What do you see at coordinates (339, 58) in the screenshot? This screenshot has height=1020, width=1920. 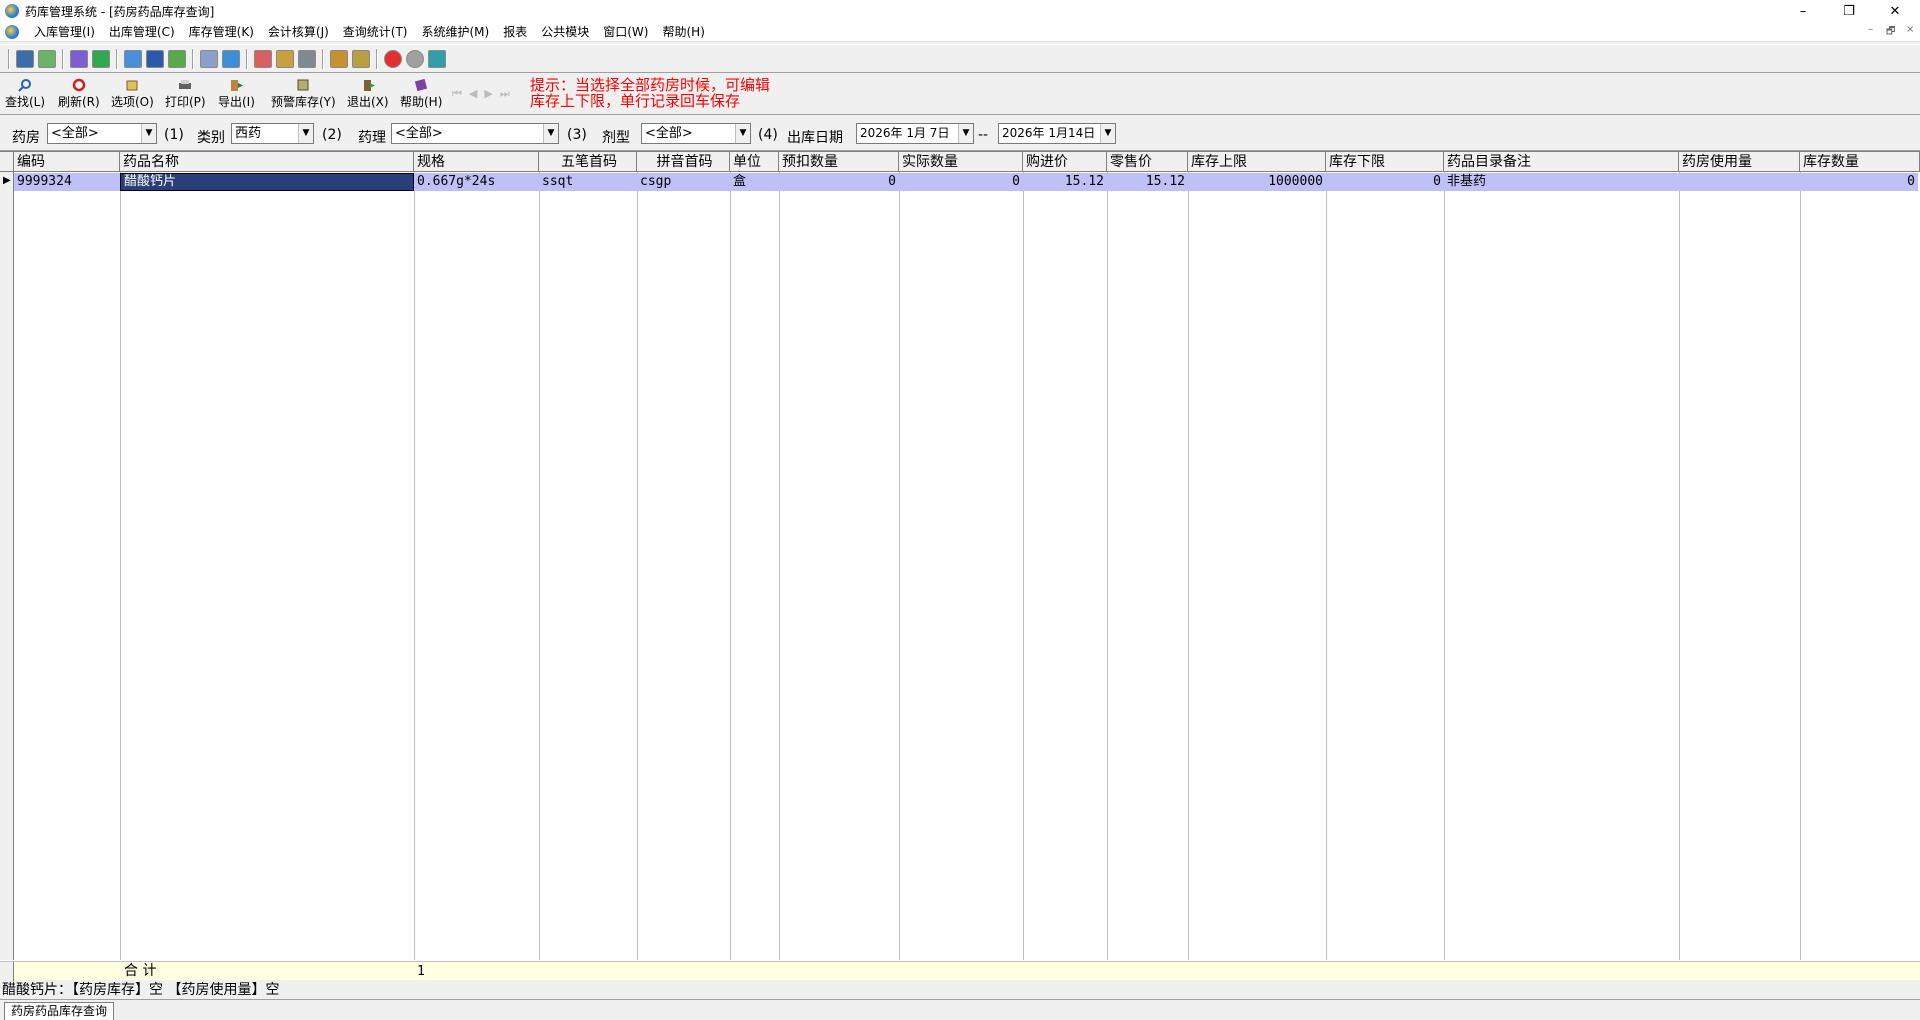 I see `printer-icon` at bounding box center [339, 58].